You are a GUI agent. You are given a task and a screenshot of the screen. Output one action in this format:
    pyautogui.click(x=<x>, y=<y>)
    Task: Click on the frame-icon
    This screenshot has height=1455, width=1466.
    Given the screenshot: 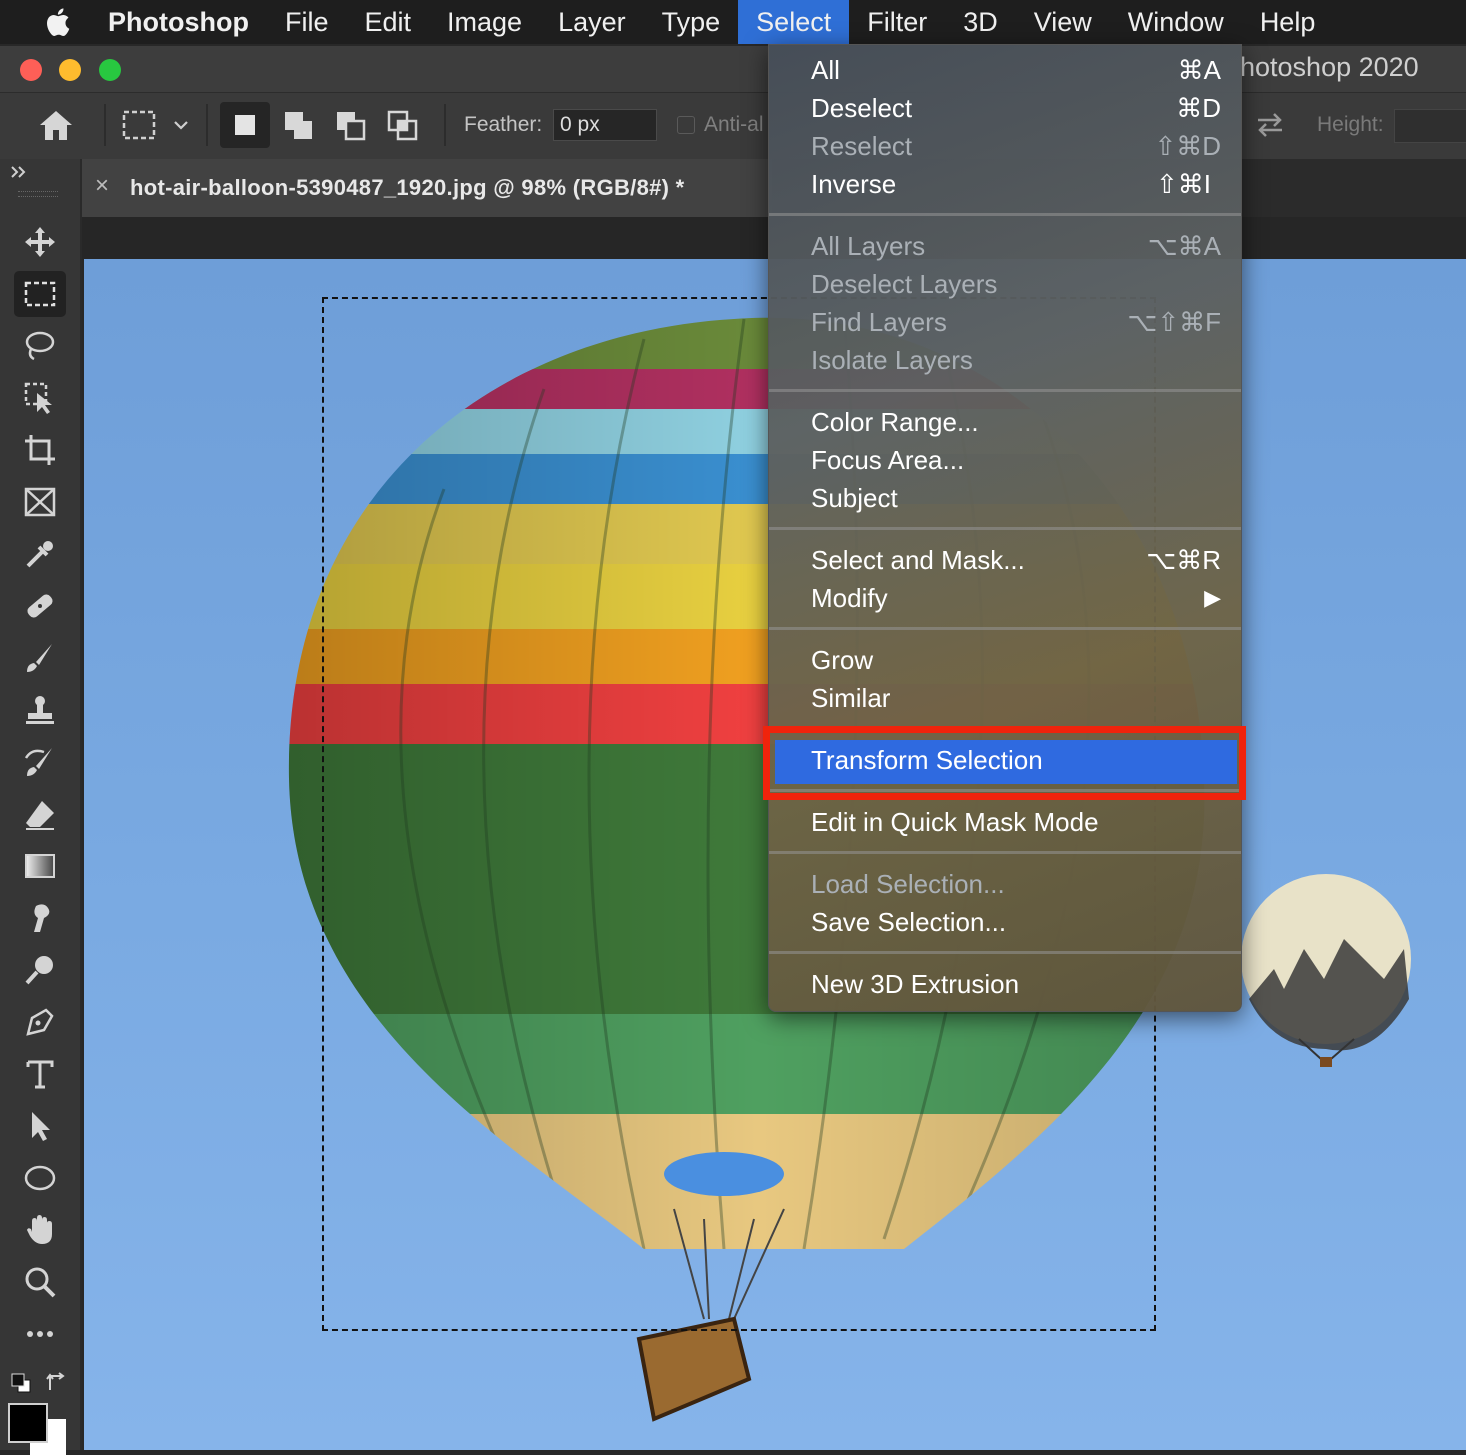 What is the action you would take?
    pyautogui.click(x=40, y=502)
    